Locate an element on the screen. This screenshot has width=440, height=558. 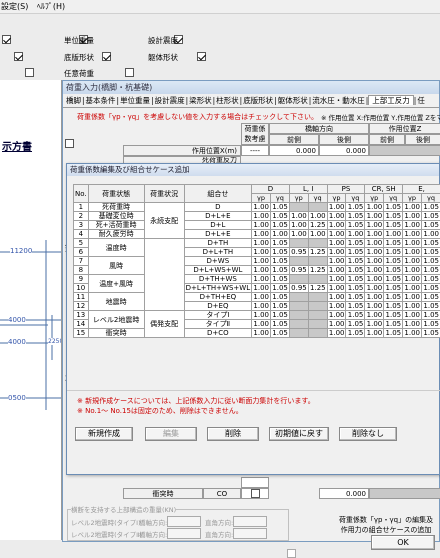
weight-lv2-perp is located at coordinates (250, 533).